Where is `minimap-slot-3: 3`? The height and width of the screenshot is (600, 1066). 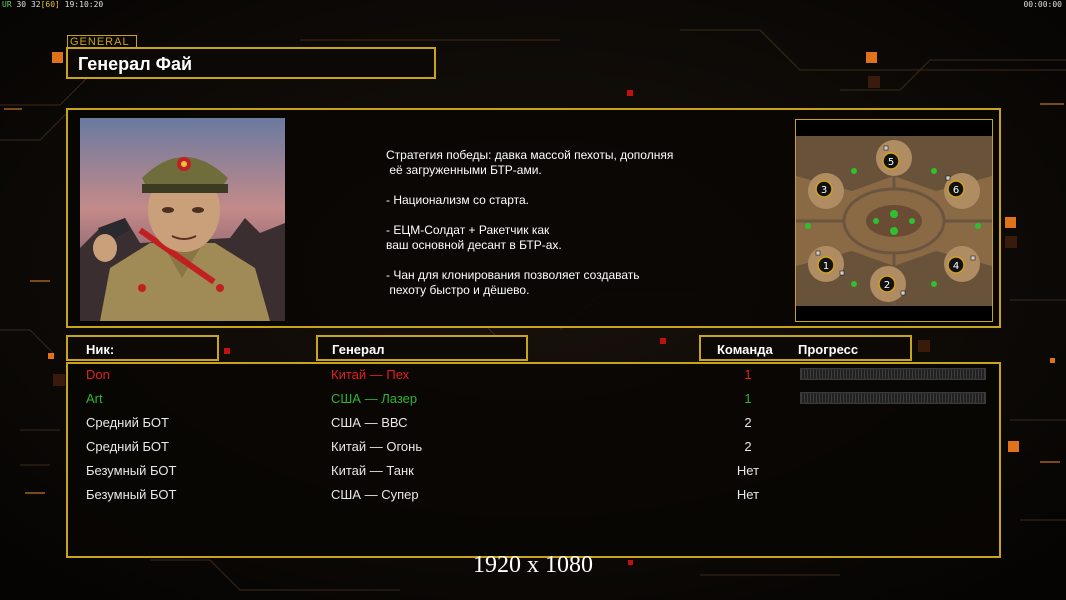
minimap-slot-3: 3 is located at coordinates (824, 190).